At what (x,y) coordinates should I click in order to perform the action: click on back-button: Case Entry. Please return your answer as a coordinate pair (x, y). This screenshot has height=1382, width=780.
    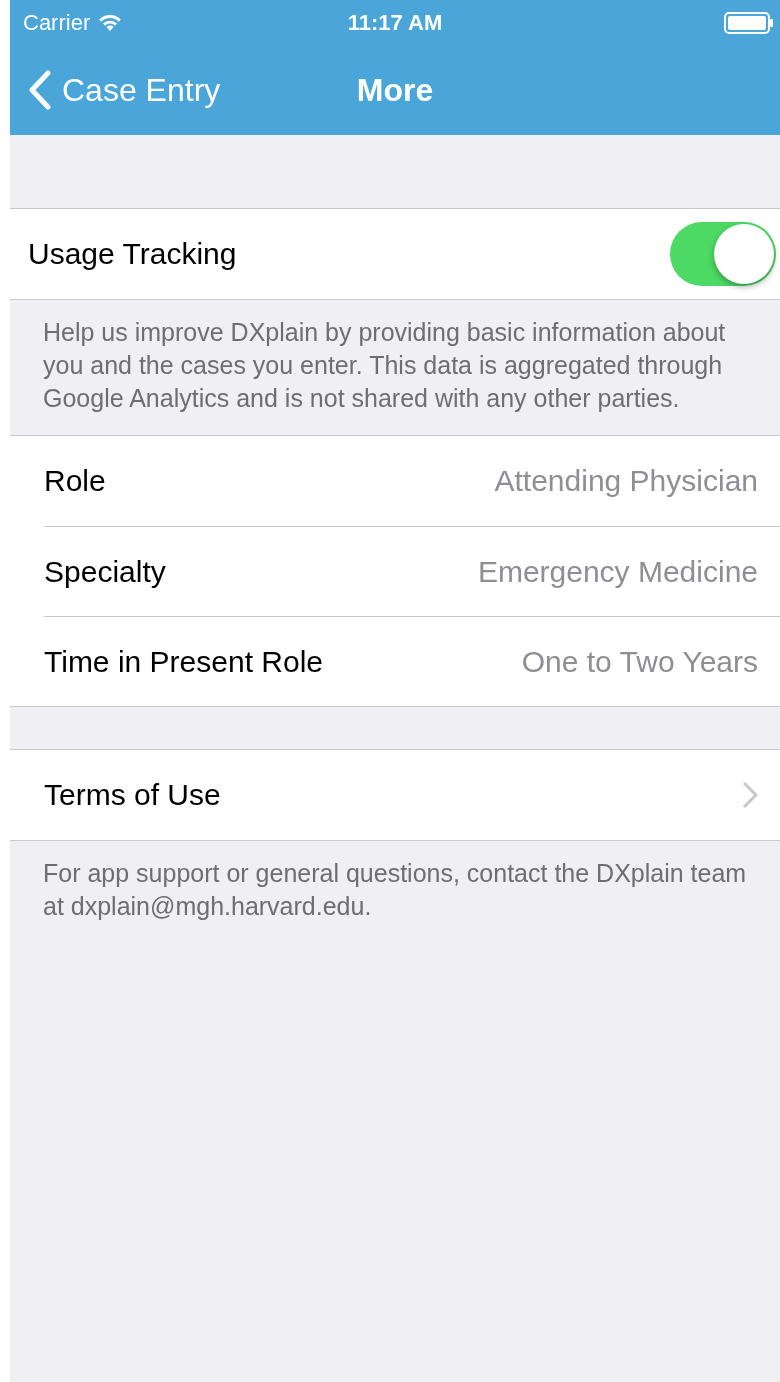
    Looking at the image, I should click on (118, 90).